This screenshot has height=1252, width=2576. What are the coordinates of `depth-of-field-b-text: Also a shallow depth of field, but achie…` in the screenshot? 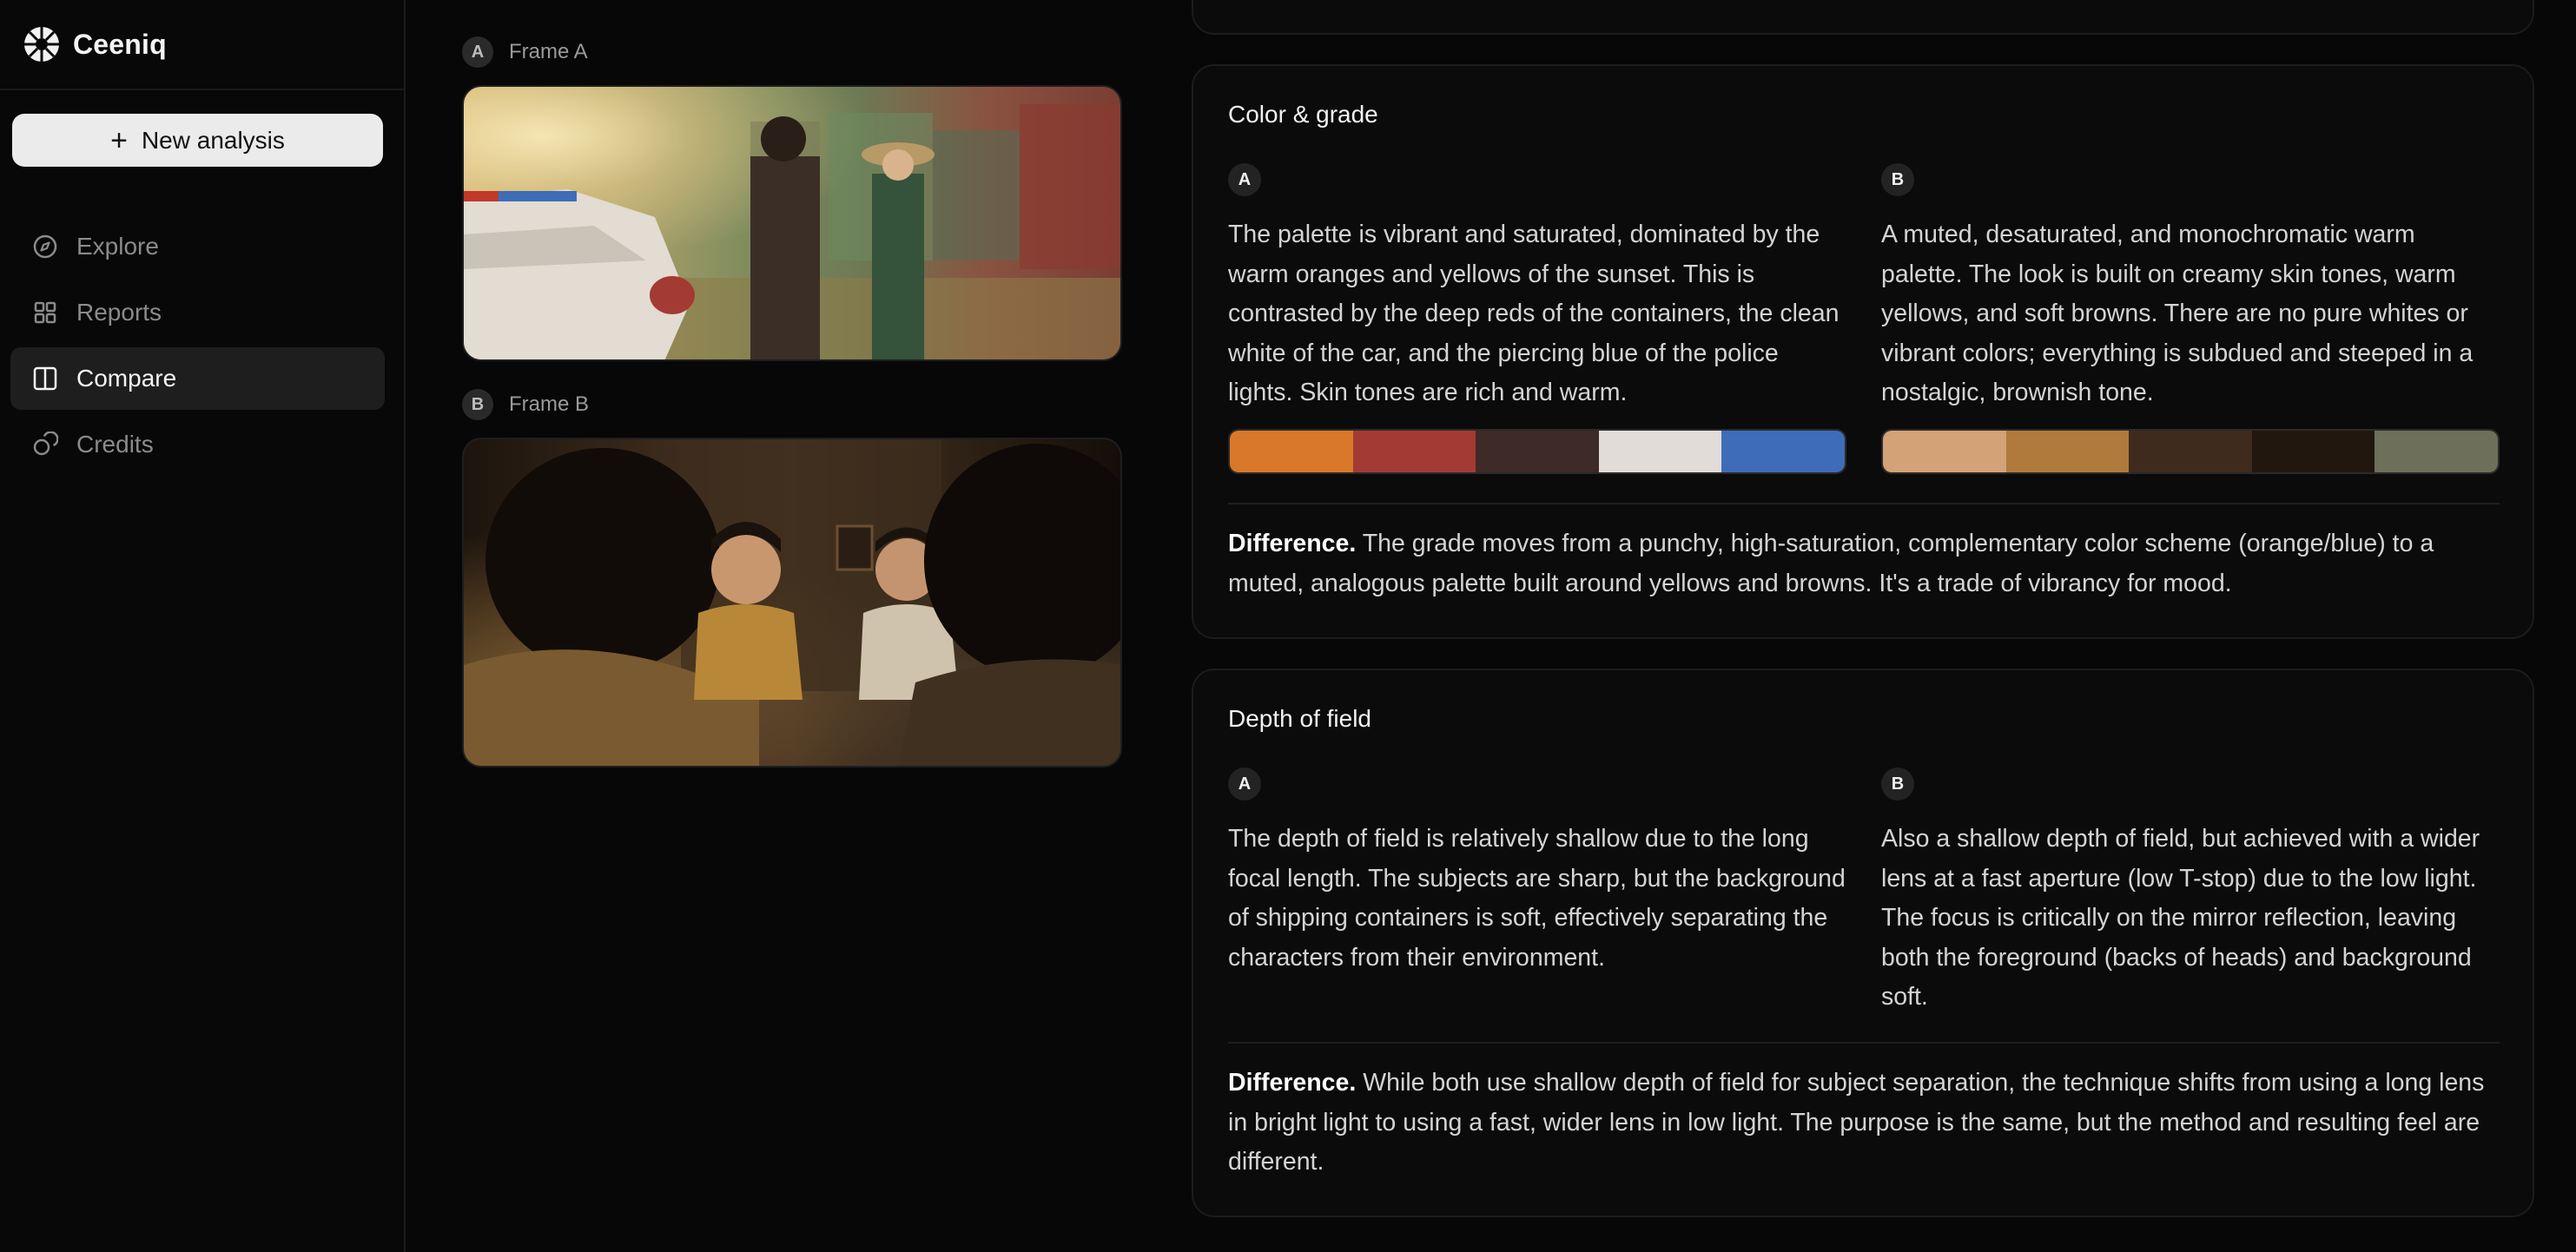 It's located at (2180, 918).